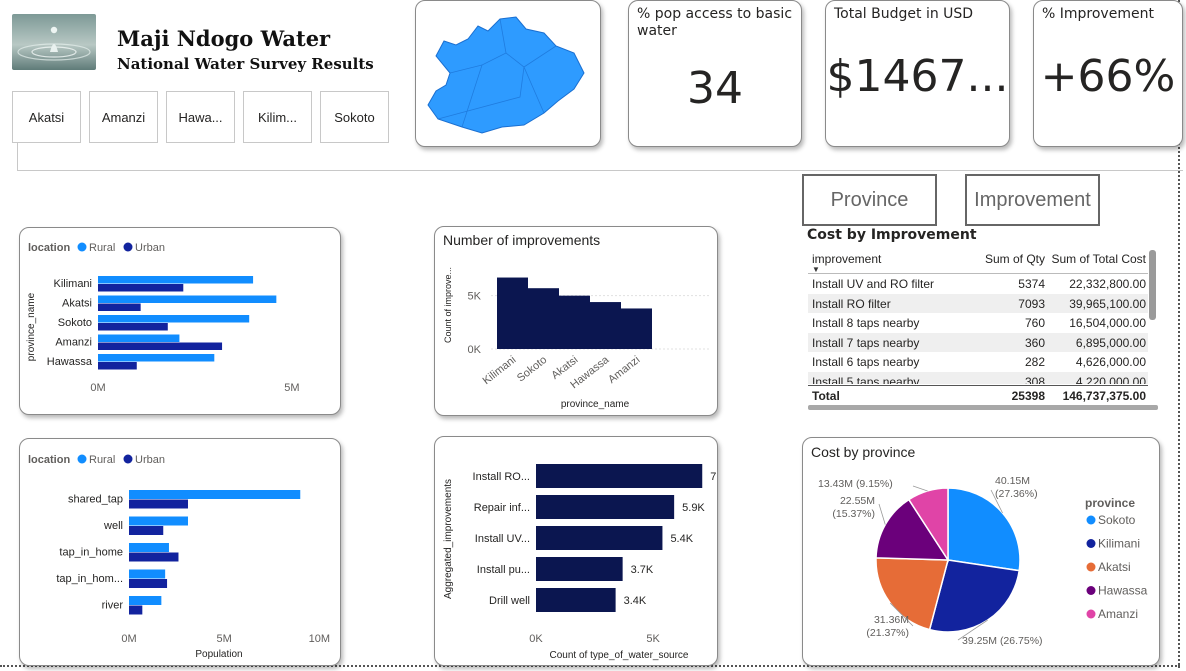 This screenshot has height=671, width=1186. What do you see at coordinates (521, 240) in the screenshot?
I see `chart-title: Number of improvements` at bounding box center [521, 240].